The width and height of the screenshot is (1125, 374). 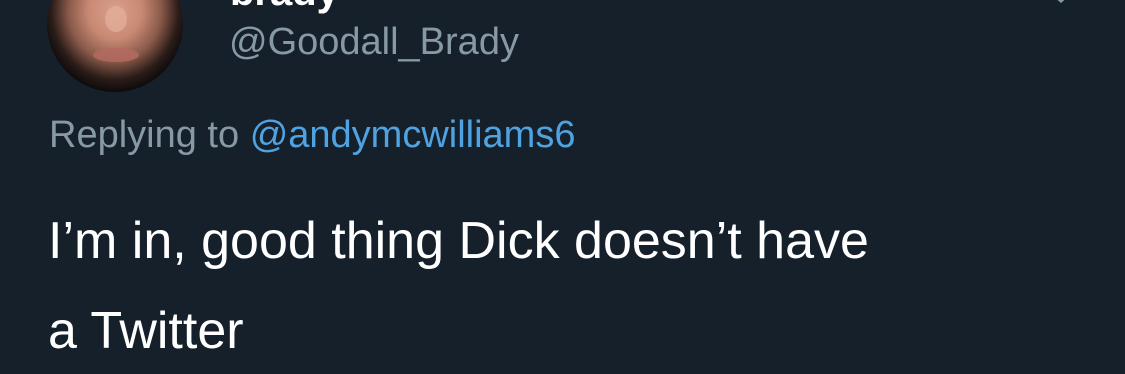 What do you see at coordinates (115, 46) in the screenshot?
I see `avatar` at bounding box center [115, 46].